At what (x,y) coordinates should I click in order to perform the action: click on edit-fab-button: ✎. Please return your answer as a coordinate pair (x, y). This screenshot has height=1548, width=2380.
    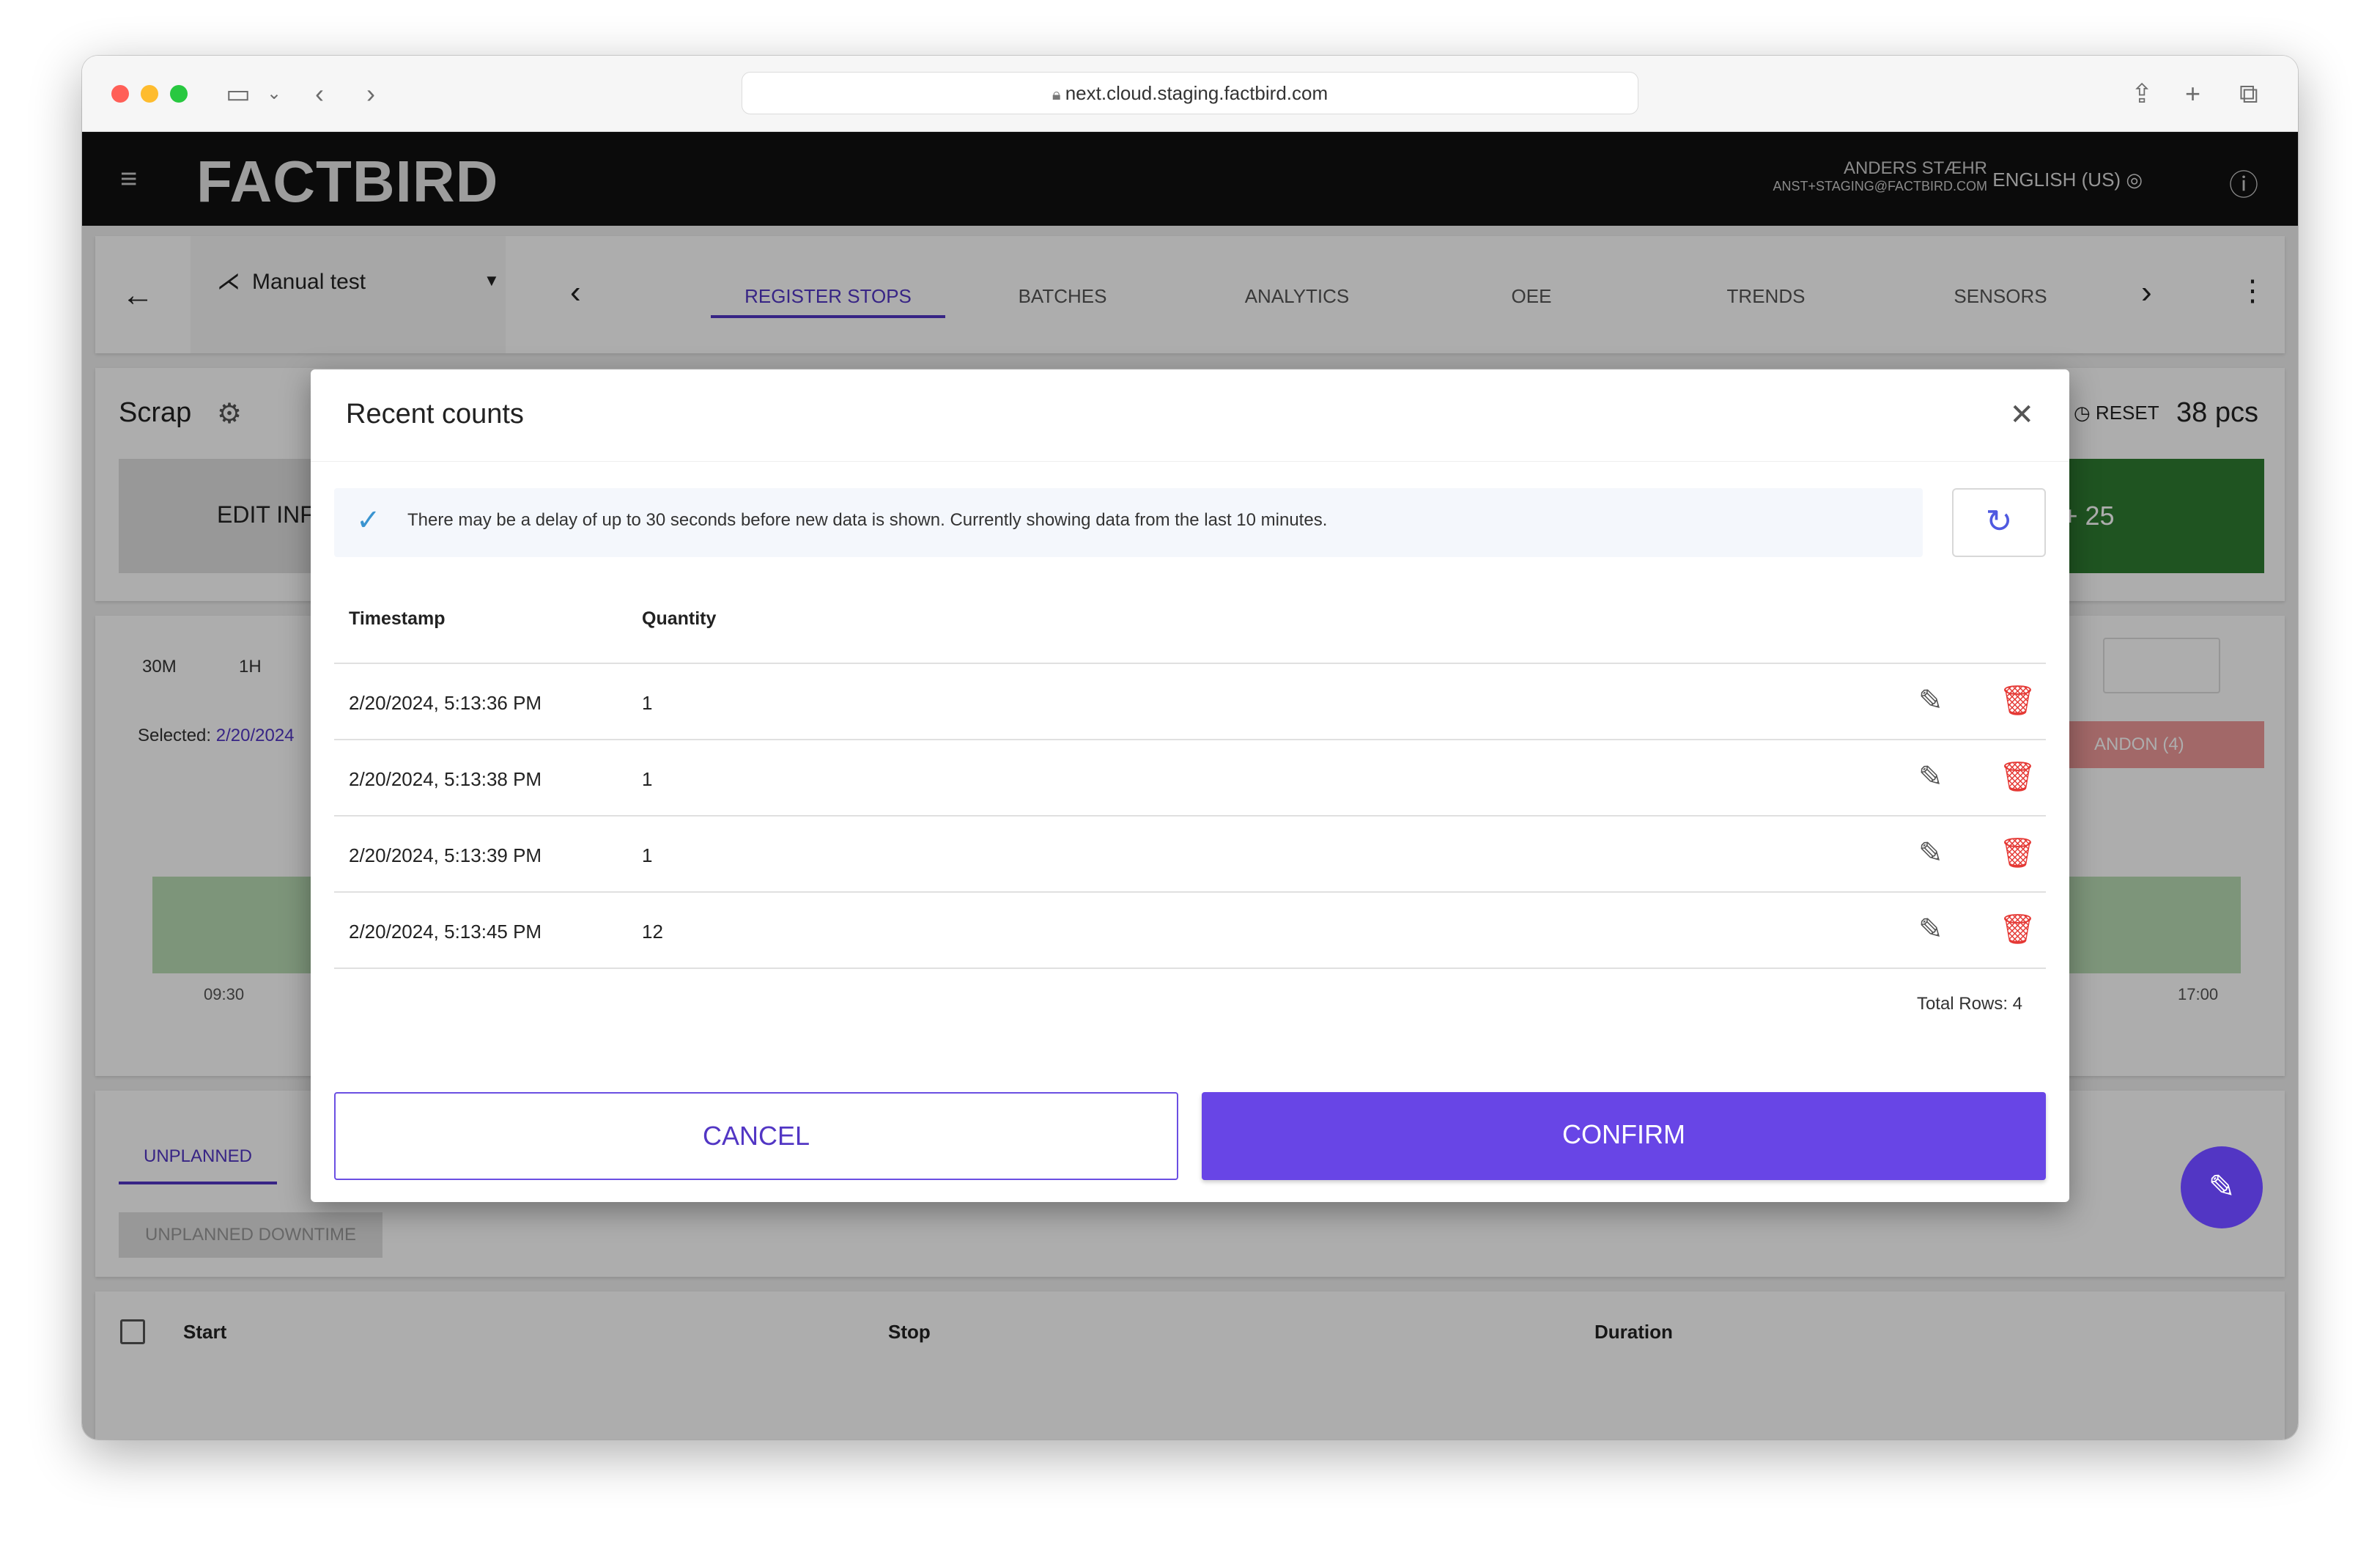
    Looking at the image, I should click on (2222, 1187).